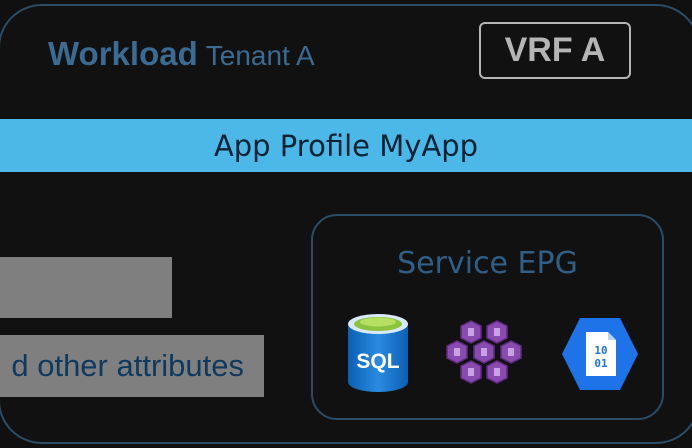  I want to click on tenant-title-bold: Workload, so click(123, 53).